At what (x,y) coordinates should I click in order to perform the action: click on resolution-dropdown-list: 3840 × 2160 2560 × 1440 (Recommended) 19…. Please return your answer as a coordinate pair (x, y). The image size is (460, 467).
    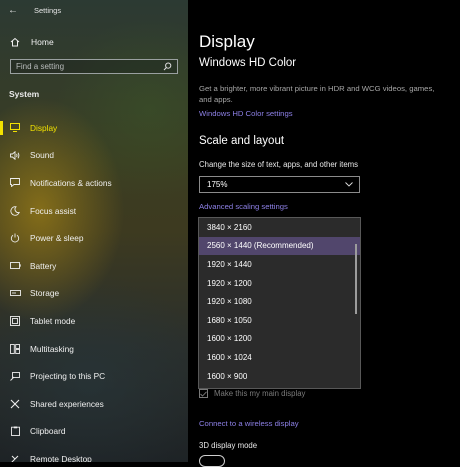
    Looking at the image, I should click on (279, 303).